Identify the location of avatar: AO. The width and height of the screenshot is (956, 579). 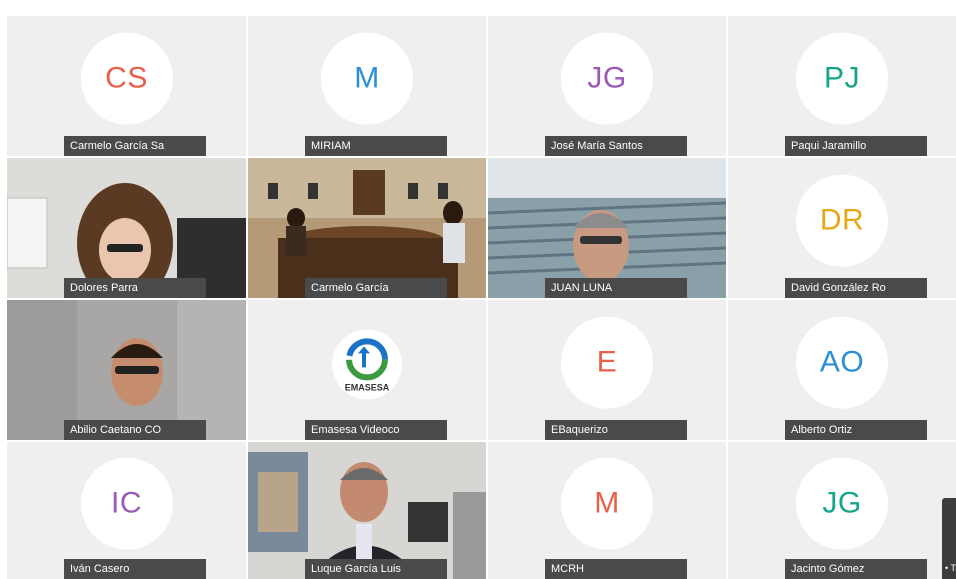
(842, 362).